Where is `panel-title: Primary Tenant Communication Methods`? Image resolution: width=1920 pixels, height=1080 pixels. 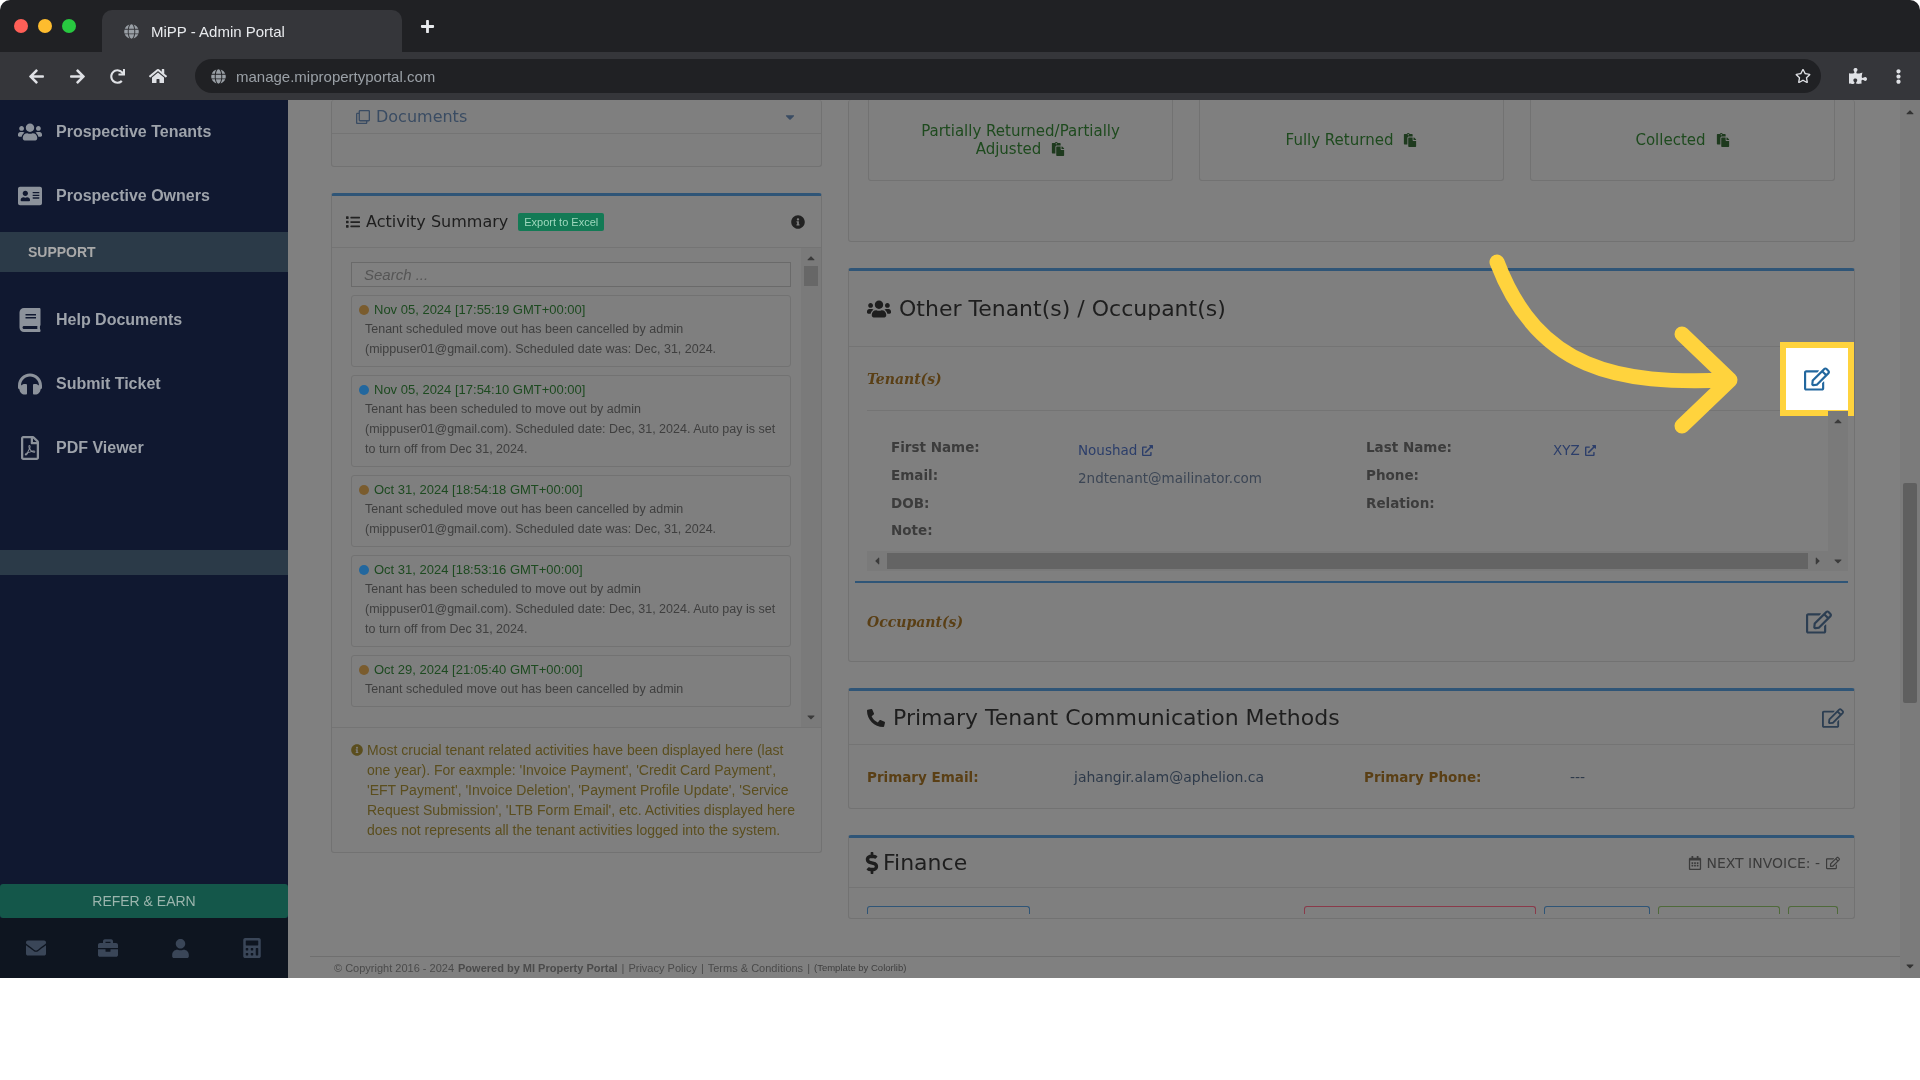 panel-title: Primary Tenant Communication Methods is located at coordinates (1117, 717).